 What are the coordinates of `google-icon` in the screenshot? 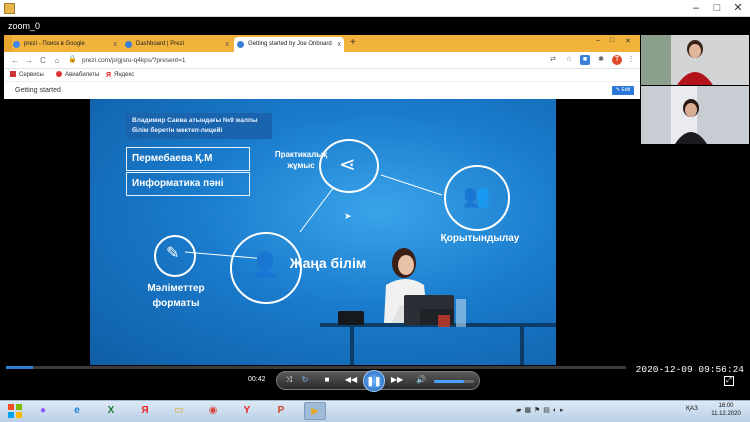 It's located at (16, 44).